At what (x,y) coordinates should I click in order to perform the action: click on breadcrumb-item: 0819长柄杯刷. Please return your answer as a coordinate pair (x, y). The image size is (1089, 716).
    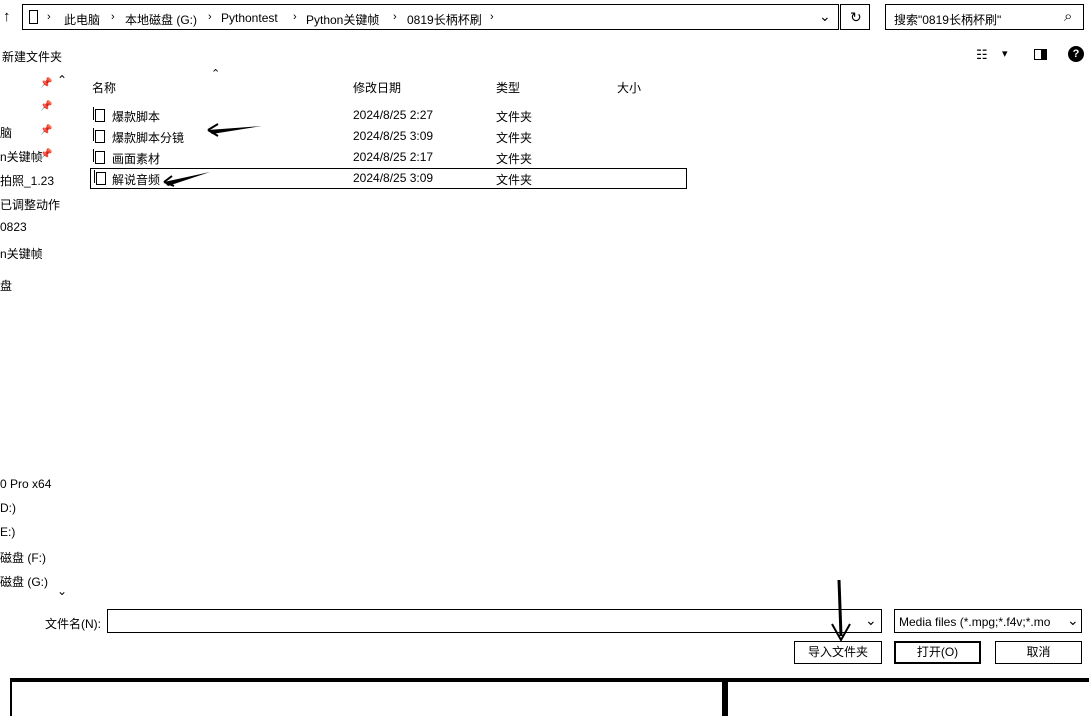
    Looking at the image, I should click on (444, 19).